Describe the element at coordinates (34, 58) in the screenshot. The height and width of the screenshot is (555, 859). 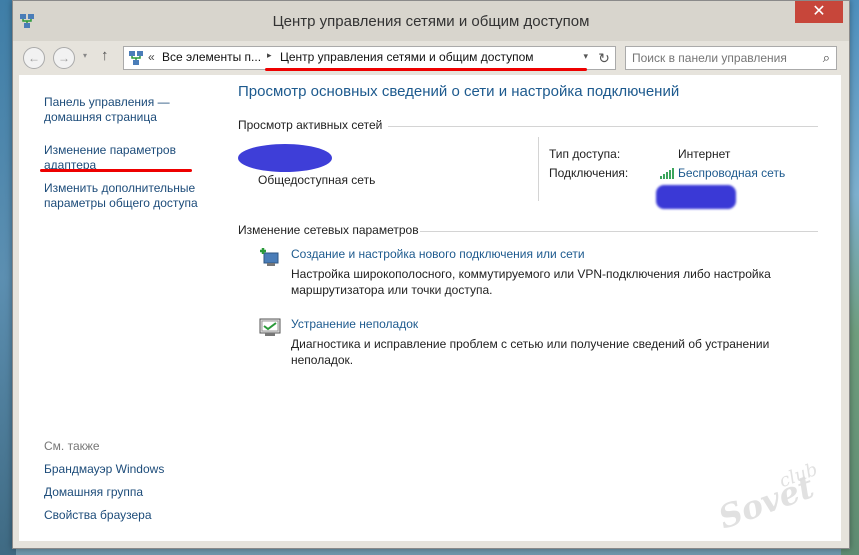
I see `back-button: ←` at that location.